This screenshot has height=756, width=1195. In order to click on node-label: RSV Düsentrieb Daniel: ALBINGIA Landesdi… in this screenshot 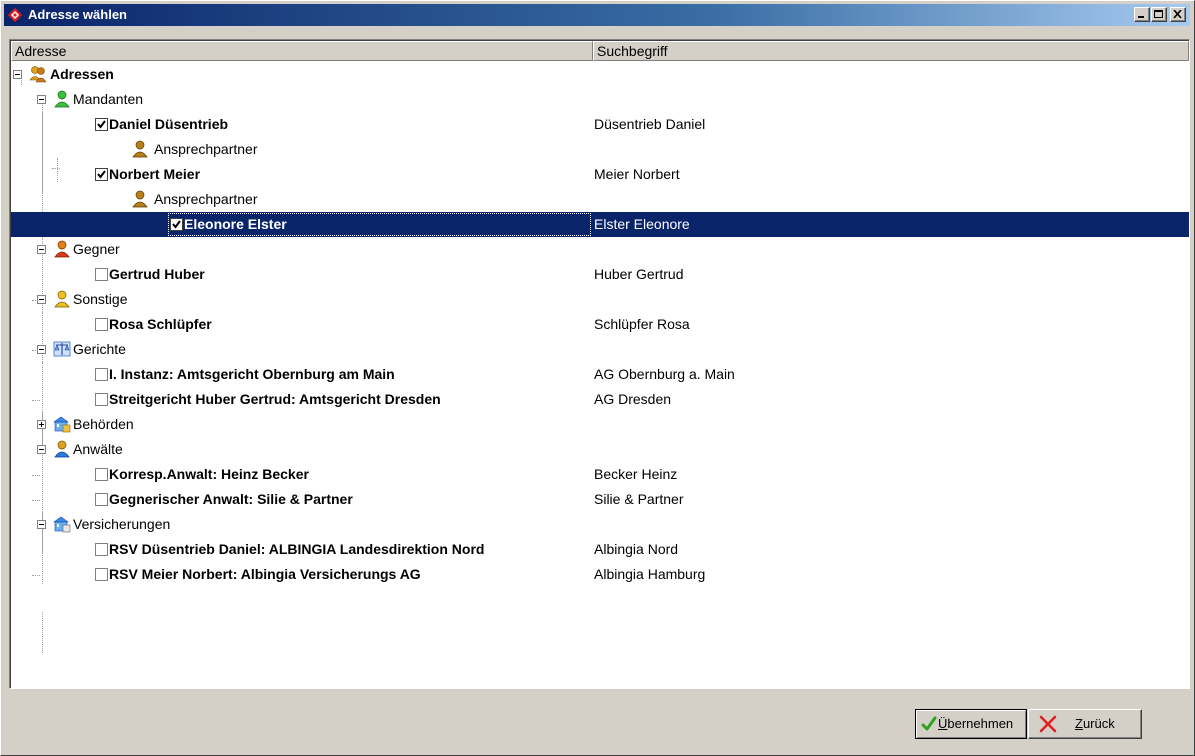, I will do `click(297, 549)`.